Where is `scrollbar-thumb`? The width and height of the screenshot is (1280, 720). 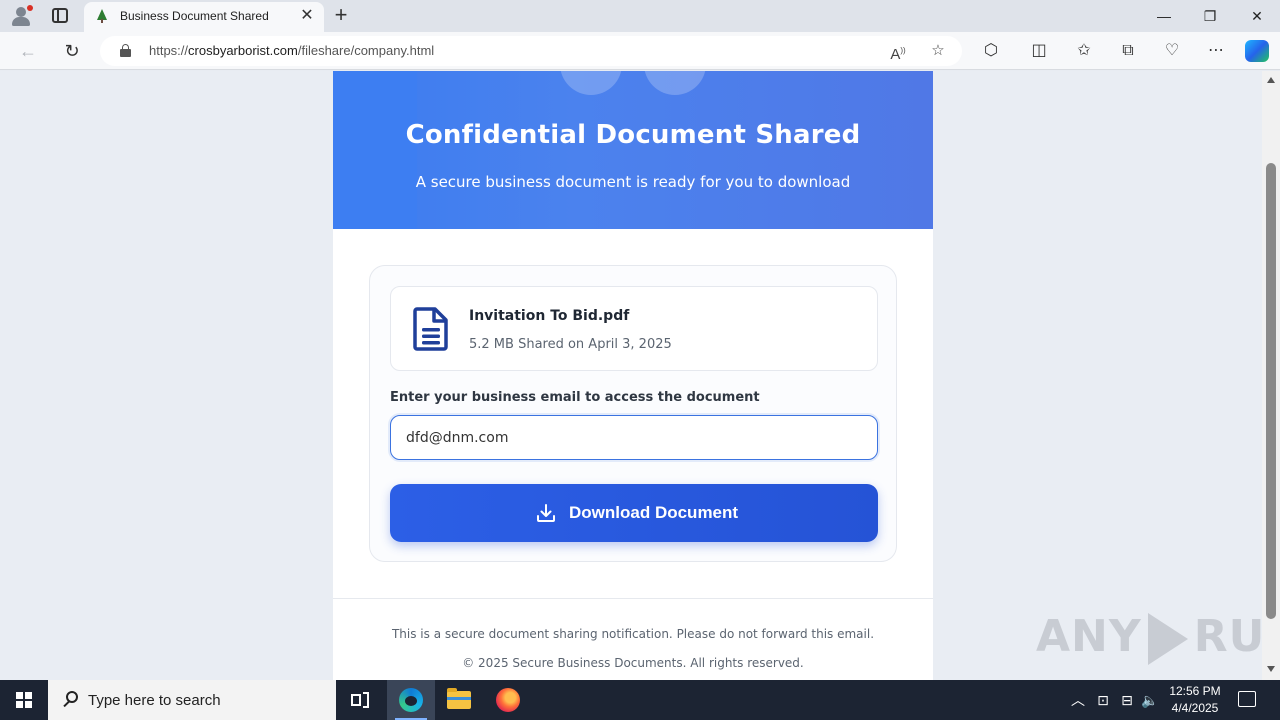 scrollbar-thumb is located at coordinates (1271, 391).